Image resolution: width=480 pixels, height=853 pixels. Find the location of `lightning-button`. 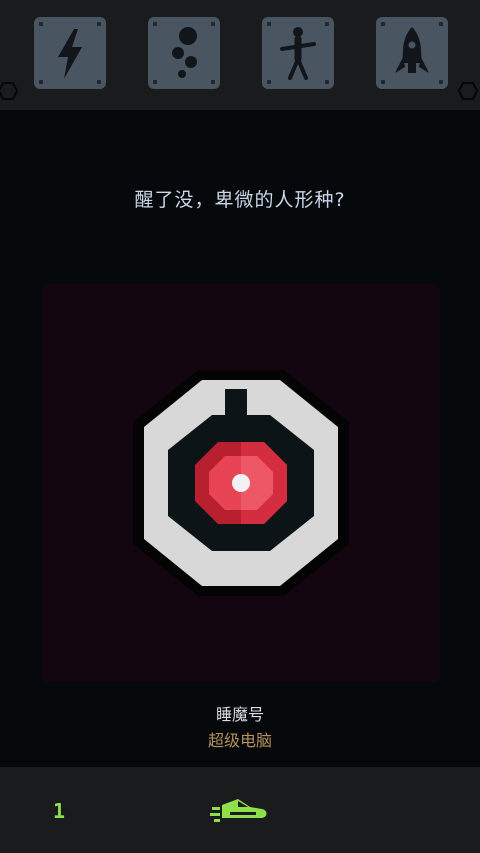

lightning-button is located at coordinates (70, 53).